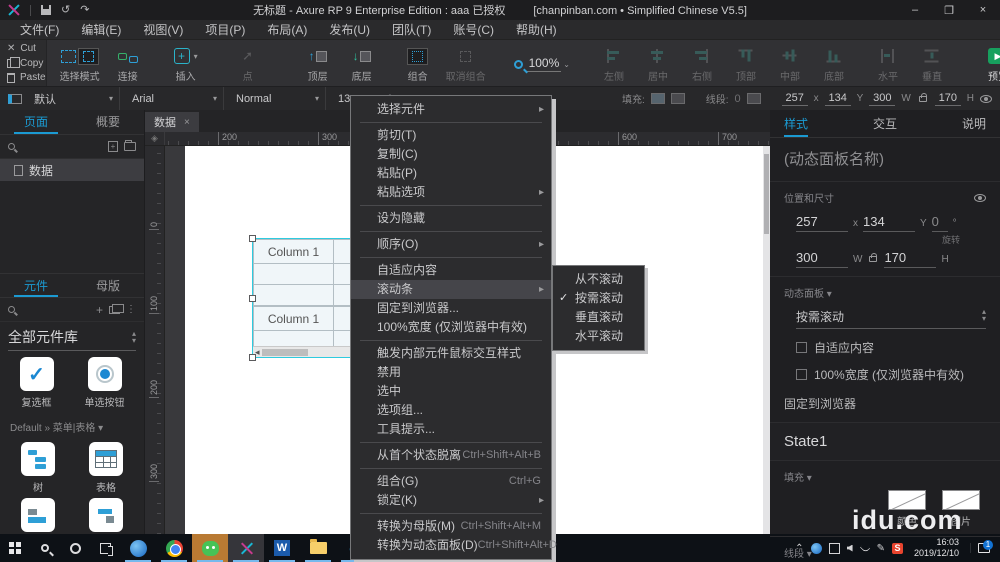 The width and height of the screenshot is (1000, 562). Describe the element at coordinates (885, 123) in the screenshot. I see `tab-interaction: 交互` at that location.